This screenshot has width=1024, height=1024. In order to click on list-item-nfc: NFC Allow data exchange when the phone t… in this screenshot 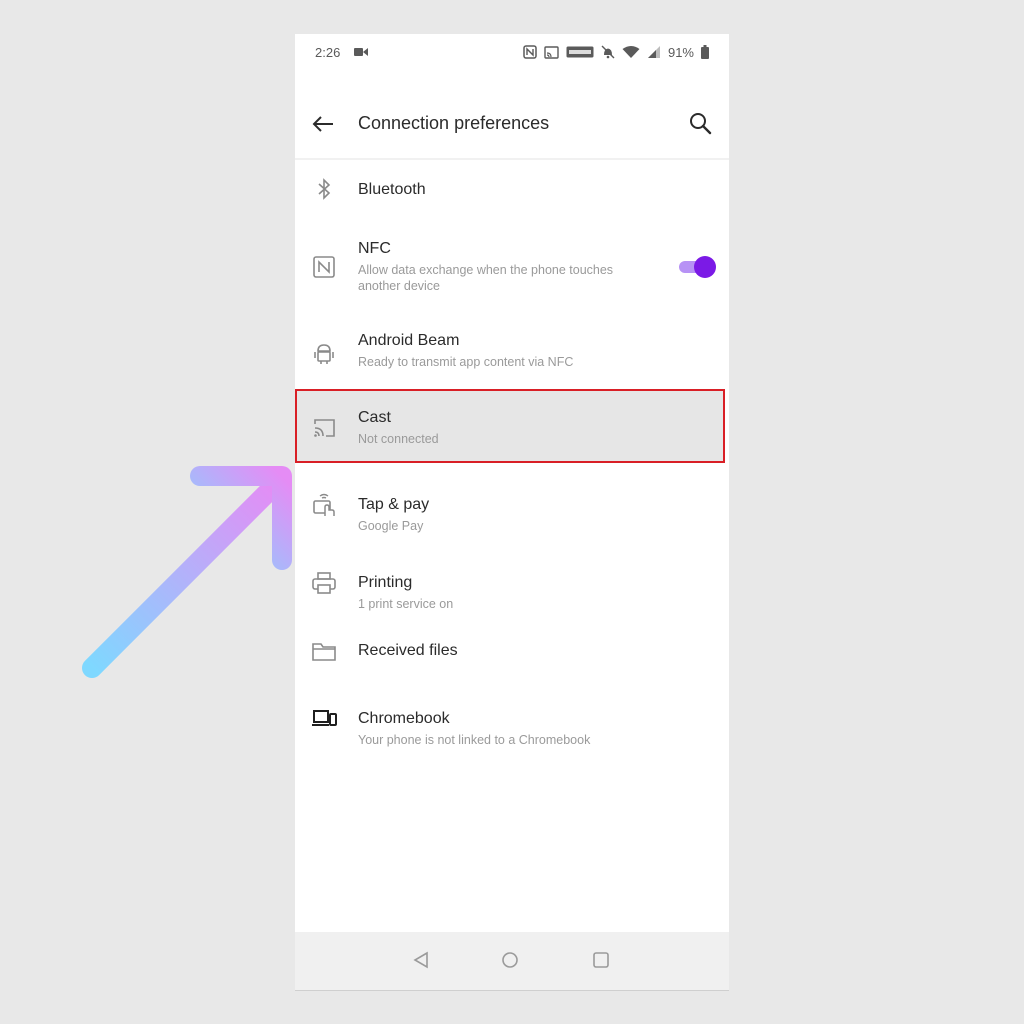, I will do `click(512, 269)`.